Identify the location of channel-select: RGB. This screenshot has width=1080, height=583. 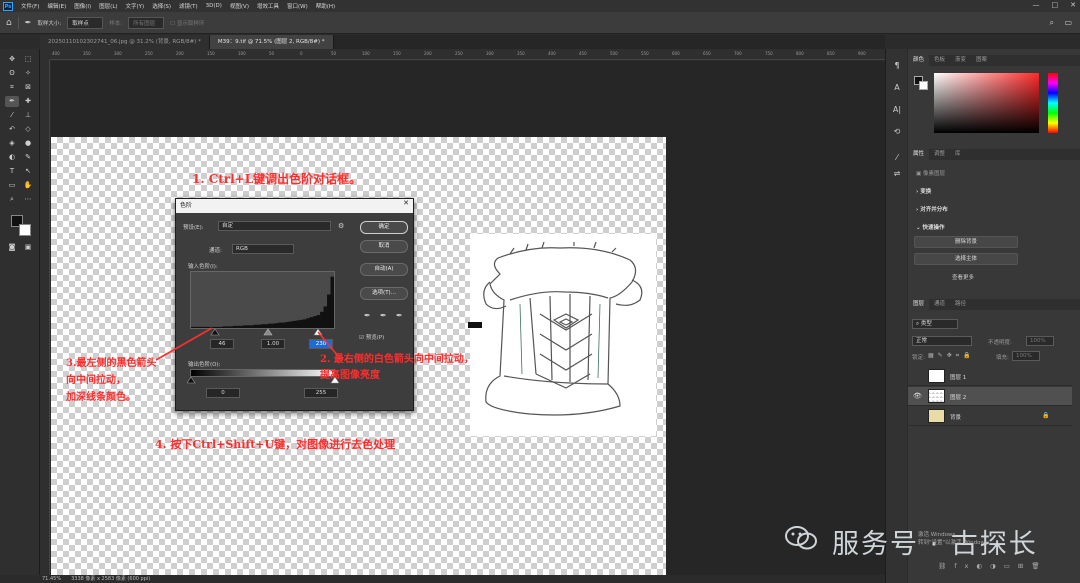
(263, 249).